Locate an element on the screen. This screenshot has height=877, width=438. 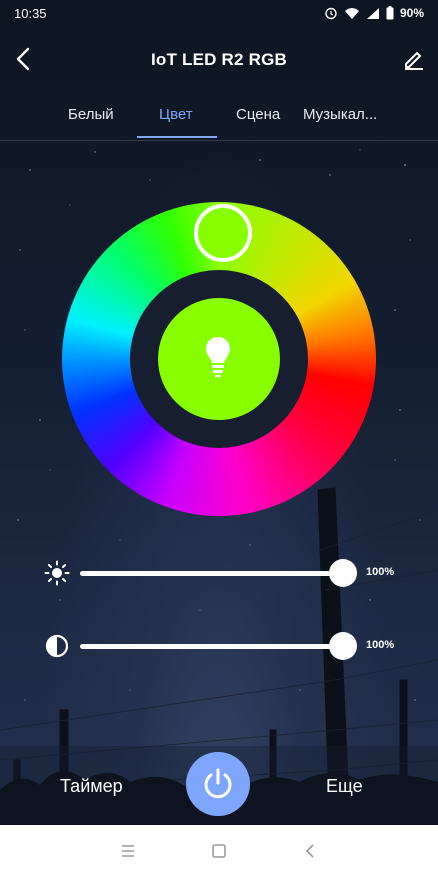
menu-icon is located at coordinates (128, 851).